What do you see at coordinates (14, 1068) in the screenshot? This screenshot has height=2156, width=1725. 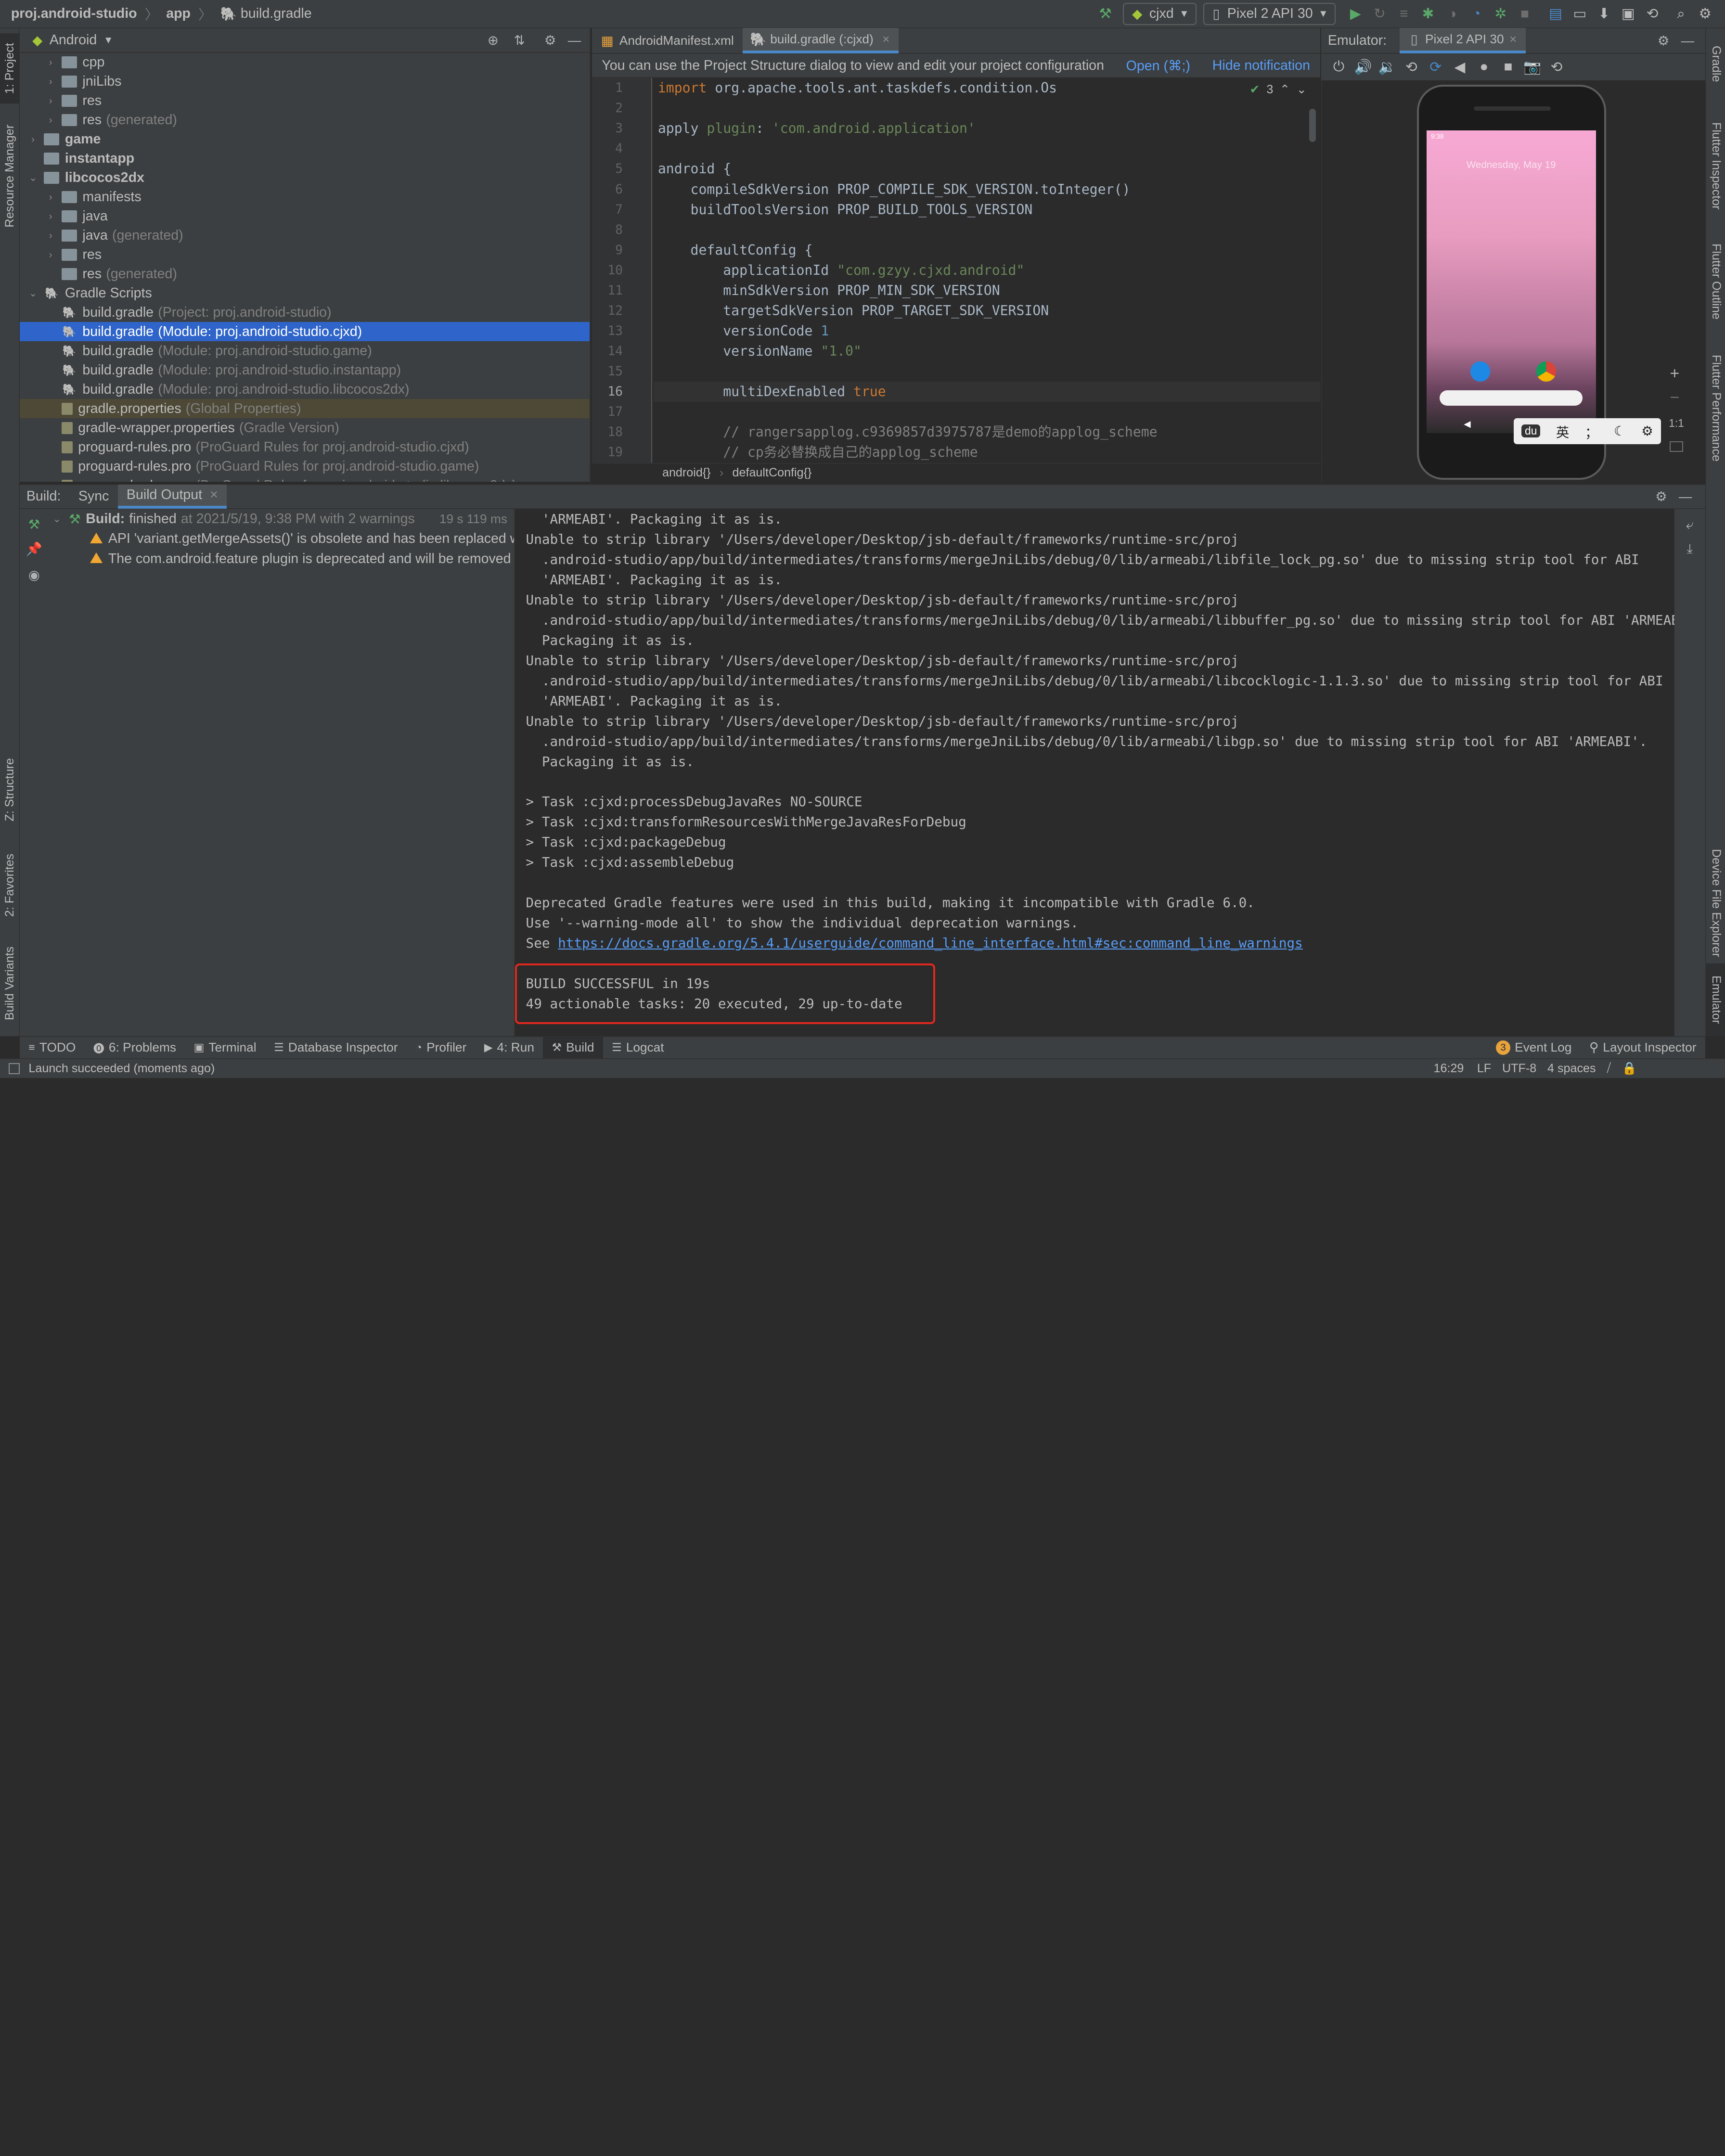 I see `status-toggle-icon` at bounding box center [14, 1068].